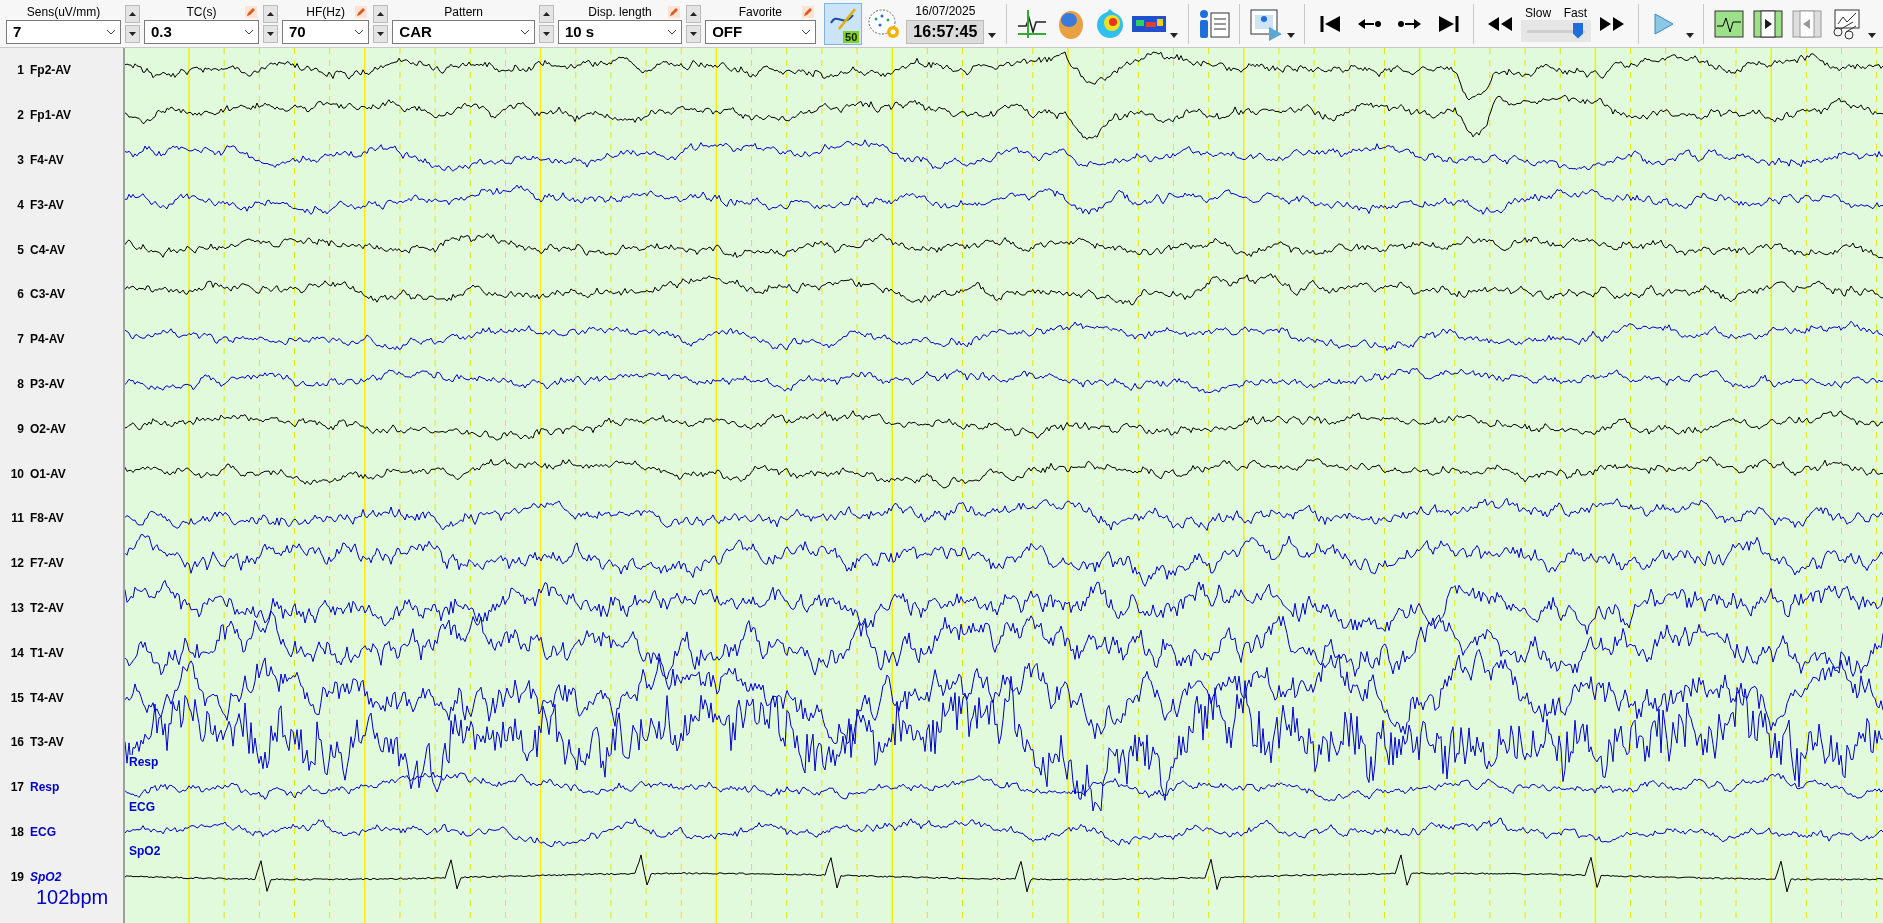 The image size is (1883, 923). Describe the element at coordinates (47, 383) in the screenshot. I see `channel-name: P3-AV` at that location.